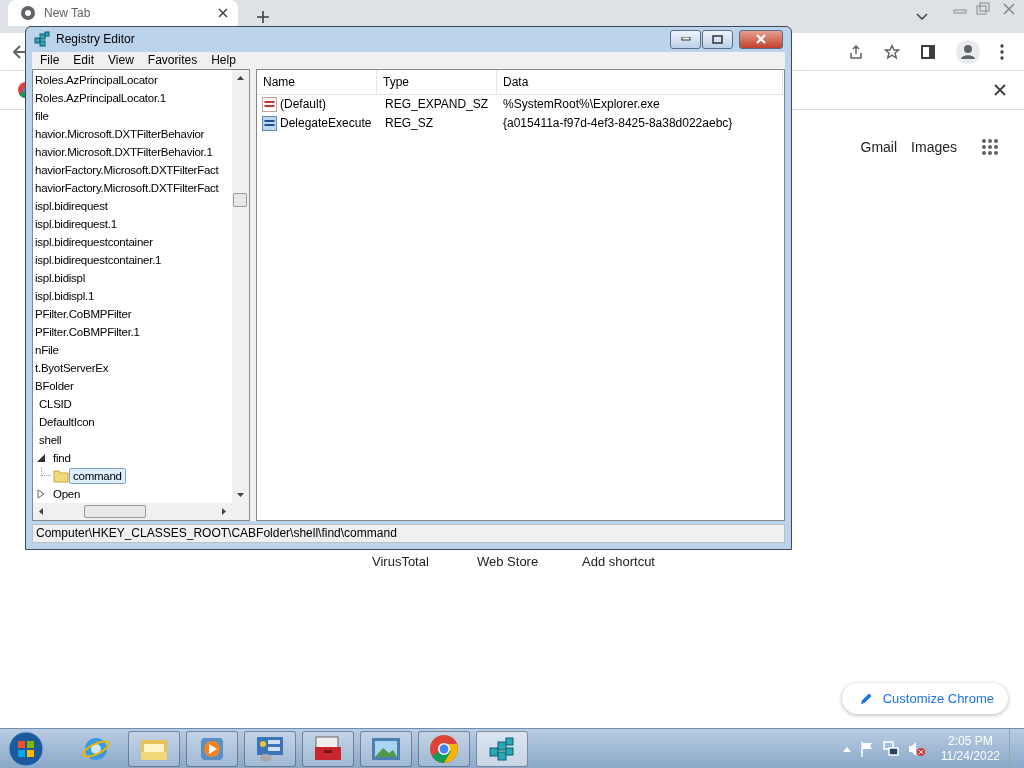 Image resolution: width=1024 pixels, height=768 pixels. What do you see at coordinates (77, 223) in the screenshot?
I see `tree-item: ispl.bidirequest.1` at bounding box center [77, 223].